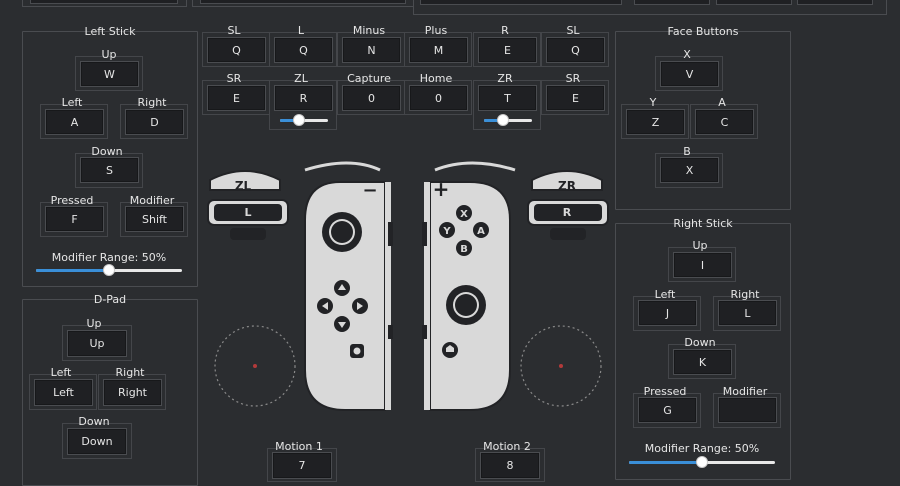  I want to click on face-x-button: V, so click(689, 74).